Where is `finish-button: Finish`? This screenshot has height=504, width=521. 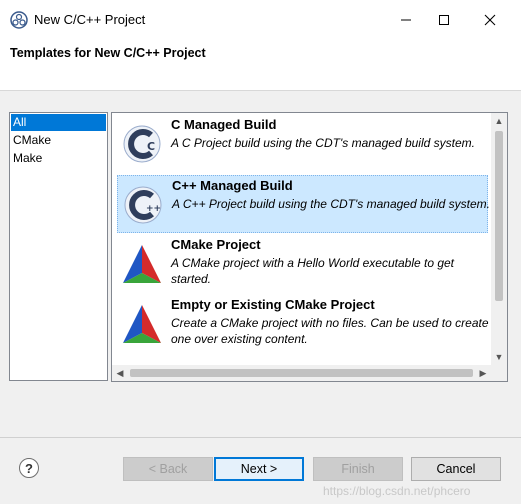 finish-button: Finish is located at coordinates (358, 469).